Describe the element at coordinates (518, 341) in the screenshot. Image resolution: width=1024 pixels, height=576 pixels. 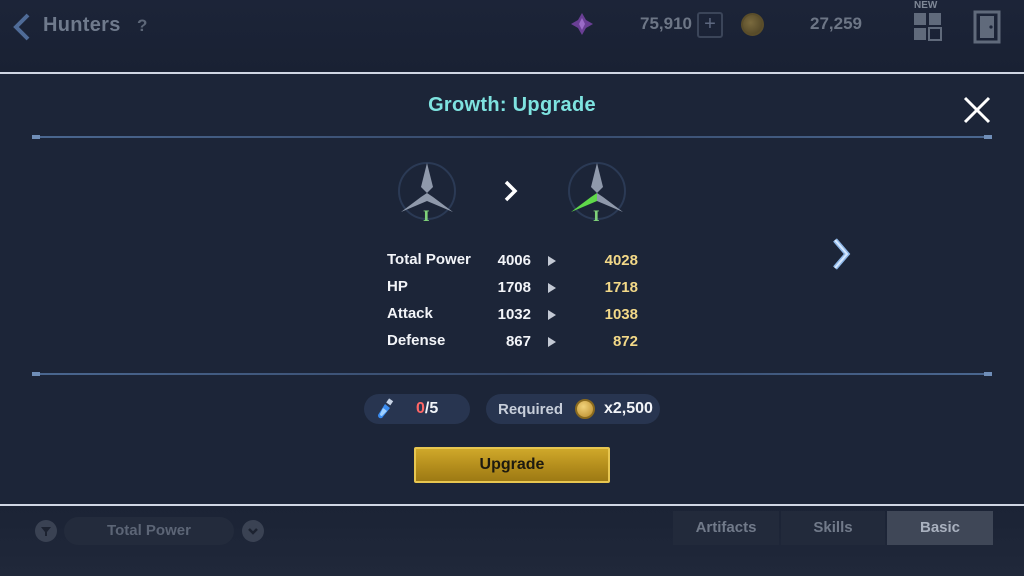
I see `stat-current-defense: 867` at that location.